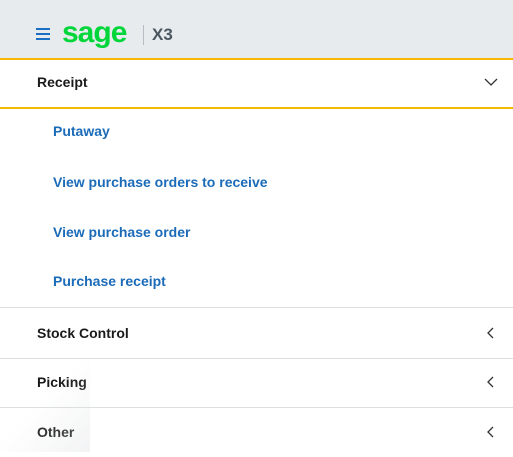 Image resolution: width=513 pixels, height=457 pixels. I want to click on menu-section-other: Other, so click(256, 432).